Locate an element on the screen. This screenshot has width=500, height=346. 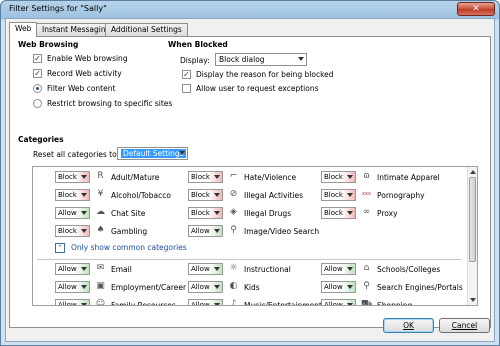
only-common-categories-link: Only show common categories is located at coordinates (129, 247).